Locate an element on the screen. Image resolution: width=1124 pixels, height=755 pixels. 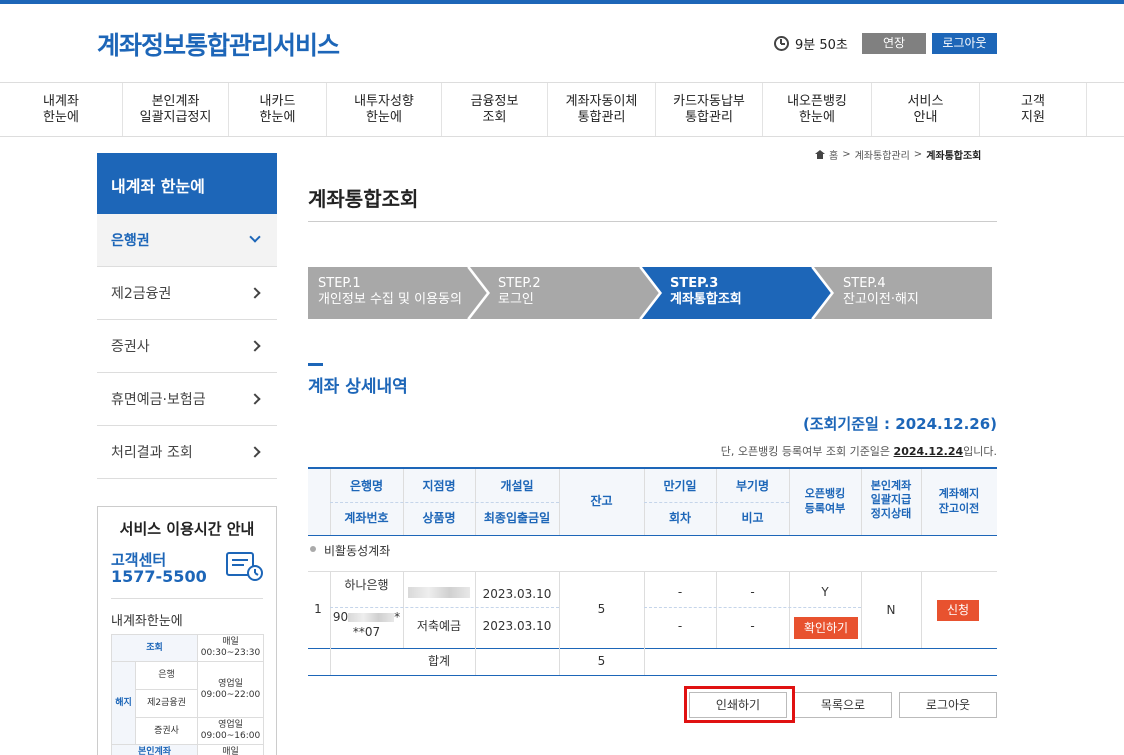
section-title: 계좌 상세내역 is located at coordinates (358, 387).